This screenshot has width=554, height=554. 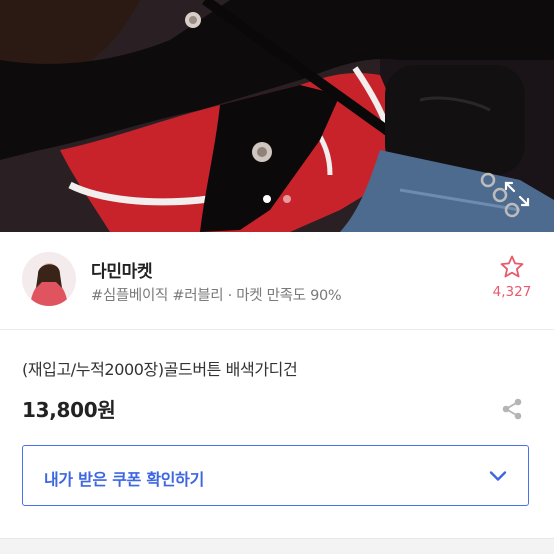 What do you see at coordinates (512, 266) in the screenshot?
I see `star-outline-icon` at bounding box center [512, 266].